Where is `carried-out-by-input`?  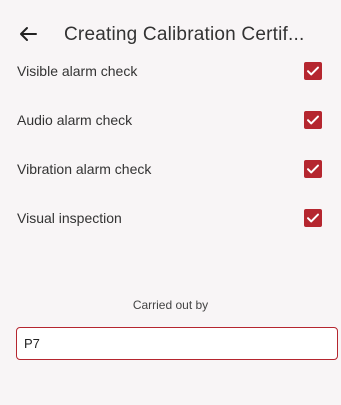
carried-out-by-input is located at coordinates (177, 343).